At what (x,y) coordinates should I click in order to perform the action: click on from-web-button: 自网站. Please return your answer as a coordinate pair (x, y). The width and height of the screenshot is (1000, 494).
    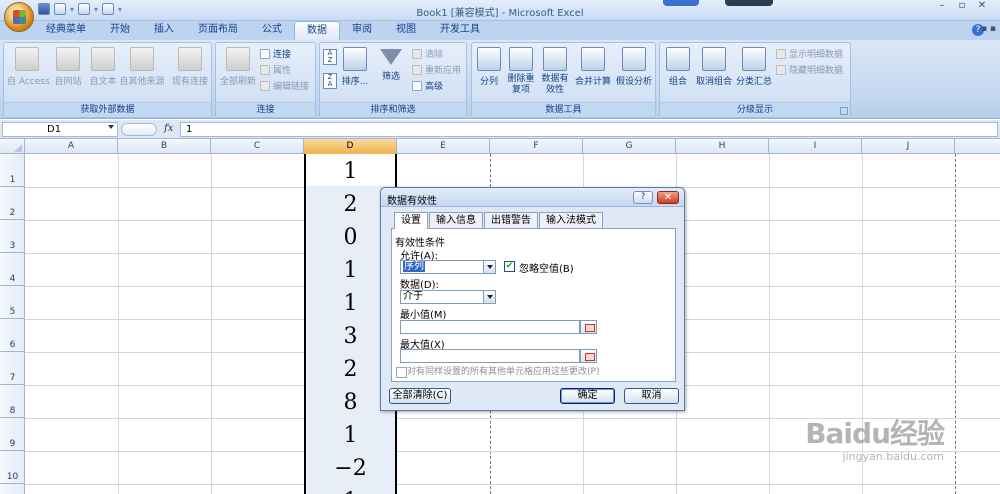
    Looking at the image, I should click on (68, 66).